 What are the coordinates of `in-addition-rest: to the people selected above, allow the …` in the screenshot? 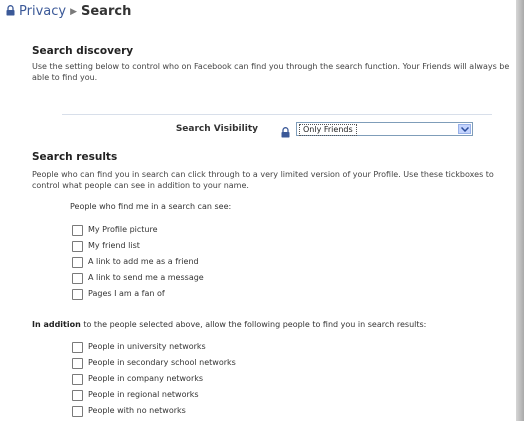 It's located at (253, 324).